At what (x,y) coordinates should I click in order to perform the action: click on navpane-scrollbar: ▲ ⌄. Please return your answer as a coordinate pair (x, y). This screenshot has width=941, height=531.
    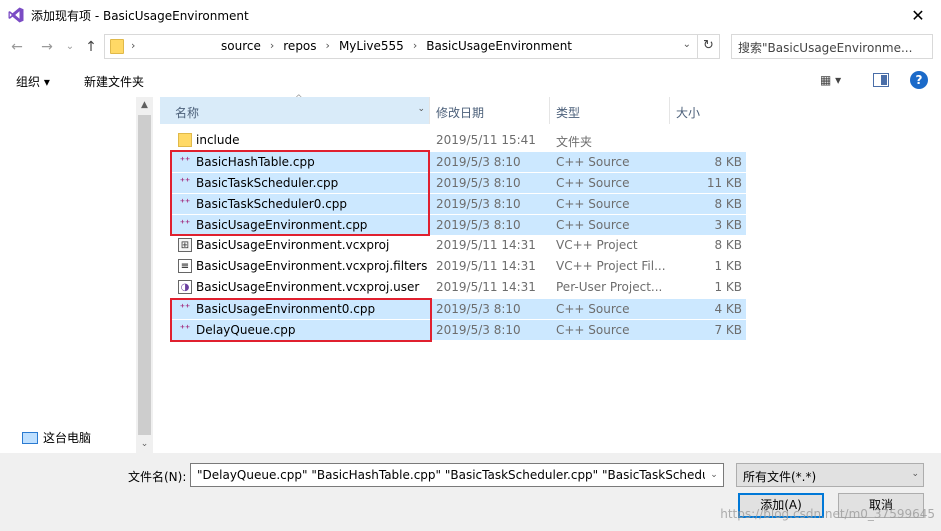
    Looking at the image, I should click on (144, 275).